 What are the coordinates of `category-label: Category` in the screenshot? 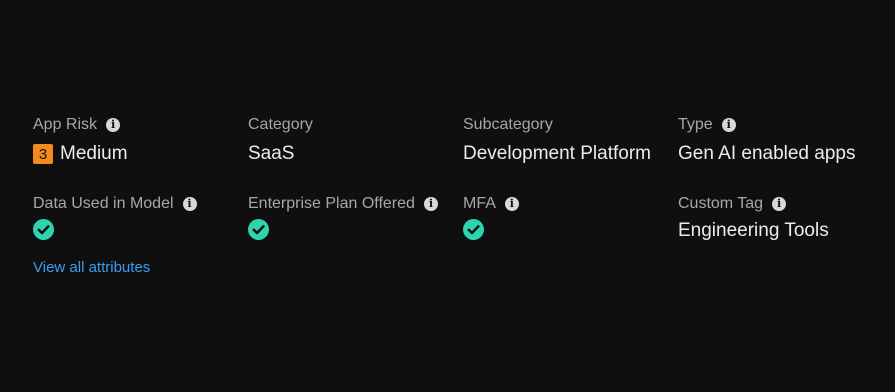 It's located at (280, 124).